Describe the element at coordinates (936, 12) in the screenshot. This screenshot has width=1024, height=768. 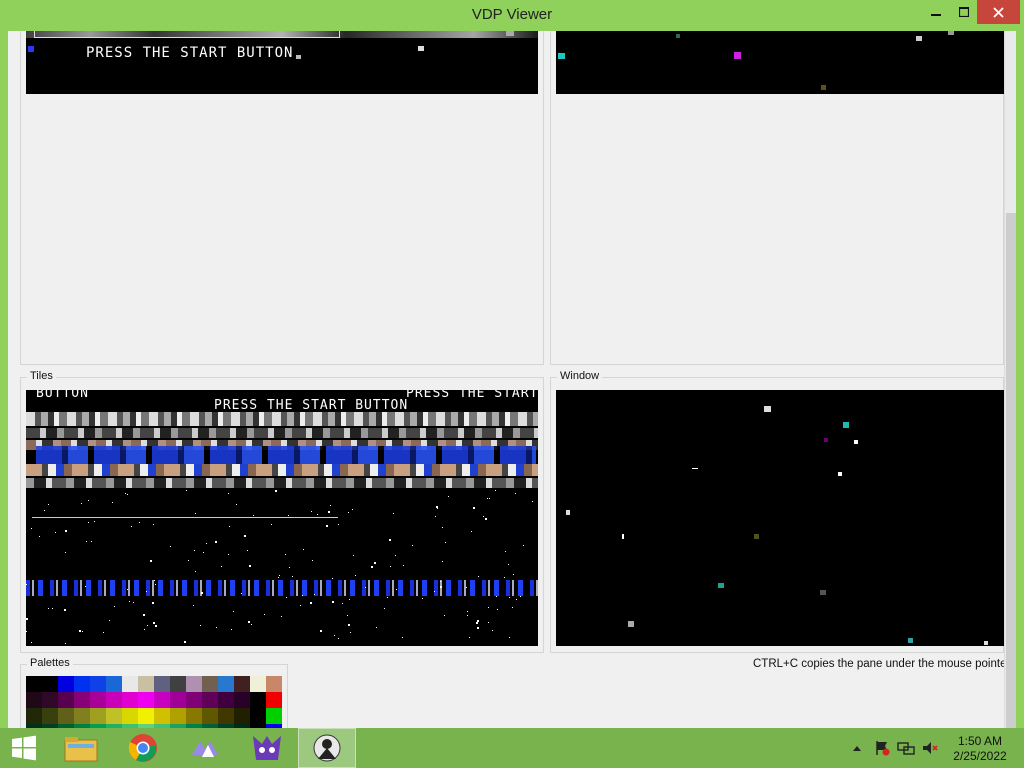
I see `minimize-button` at that location.